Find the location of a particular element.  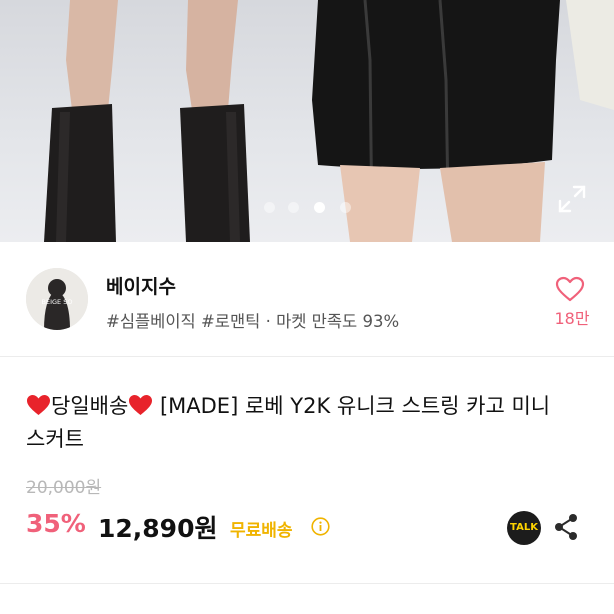

avatar-logo-text: BEIGE SO is located at coordinates (57, 302).